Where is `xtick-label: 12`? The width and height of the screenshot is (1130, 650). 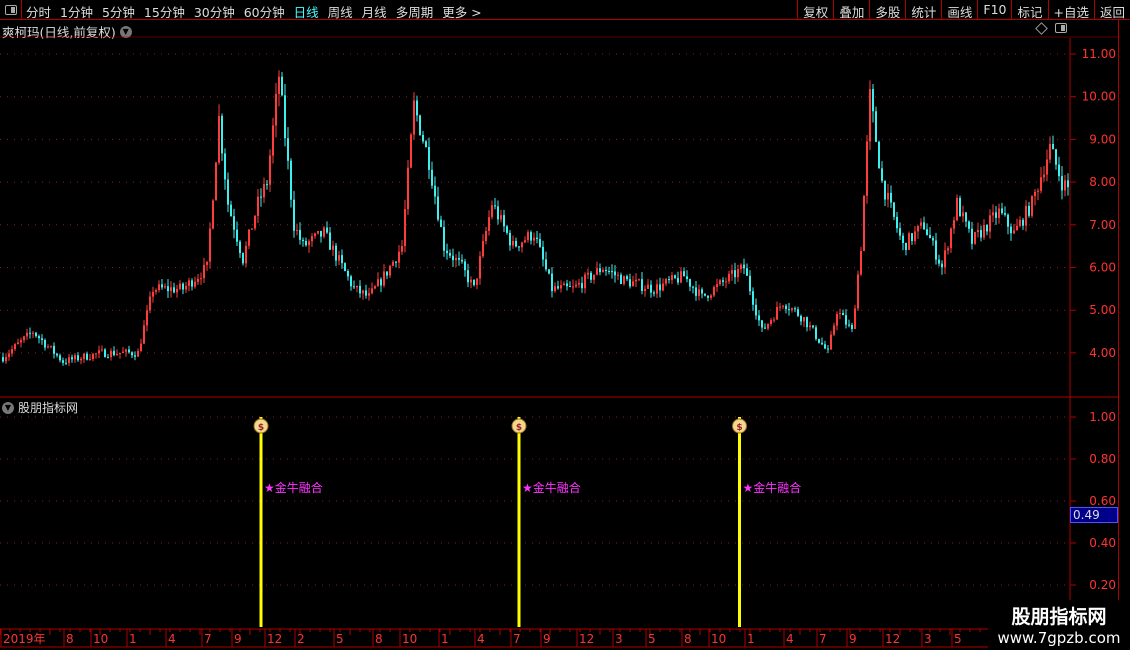
xtick-label: 12 is located at coordinates (586, 639).